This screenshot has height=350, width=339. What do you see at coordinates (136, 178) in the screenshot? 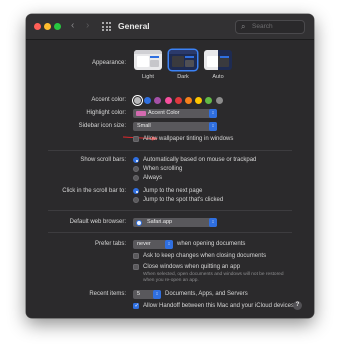
I see `scroll-bars-always-radio` at bounding box center [136, 178].